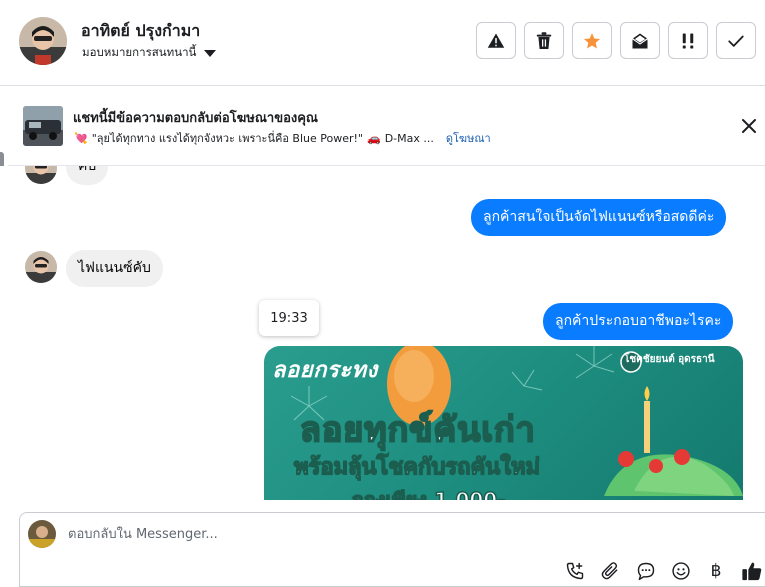  Describe the element at coordinates (599, 217) in the screenshot. I see `outgoing-message: ลูกค้าสนใจเป็นจัดไฟแนนซ์หรือสดดีค่ะ` at that location.